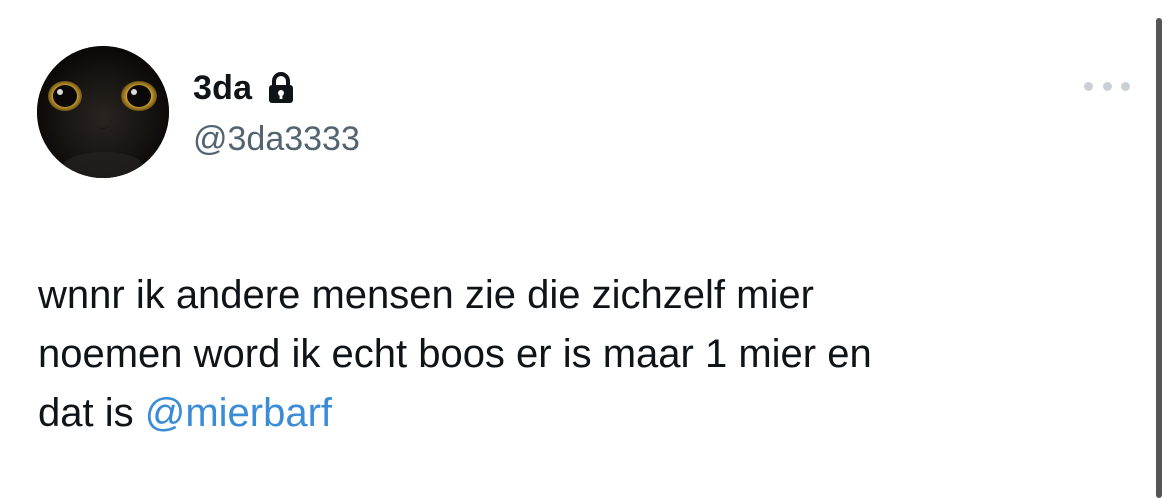  Describe the element at coordinates (91, 413) in the screenshot. I see `tweet-text-line: dat is` at that location.